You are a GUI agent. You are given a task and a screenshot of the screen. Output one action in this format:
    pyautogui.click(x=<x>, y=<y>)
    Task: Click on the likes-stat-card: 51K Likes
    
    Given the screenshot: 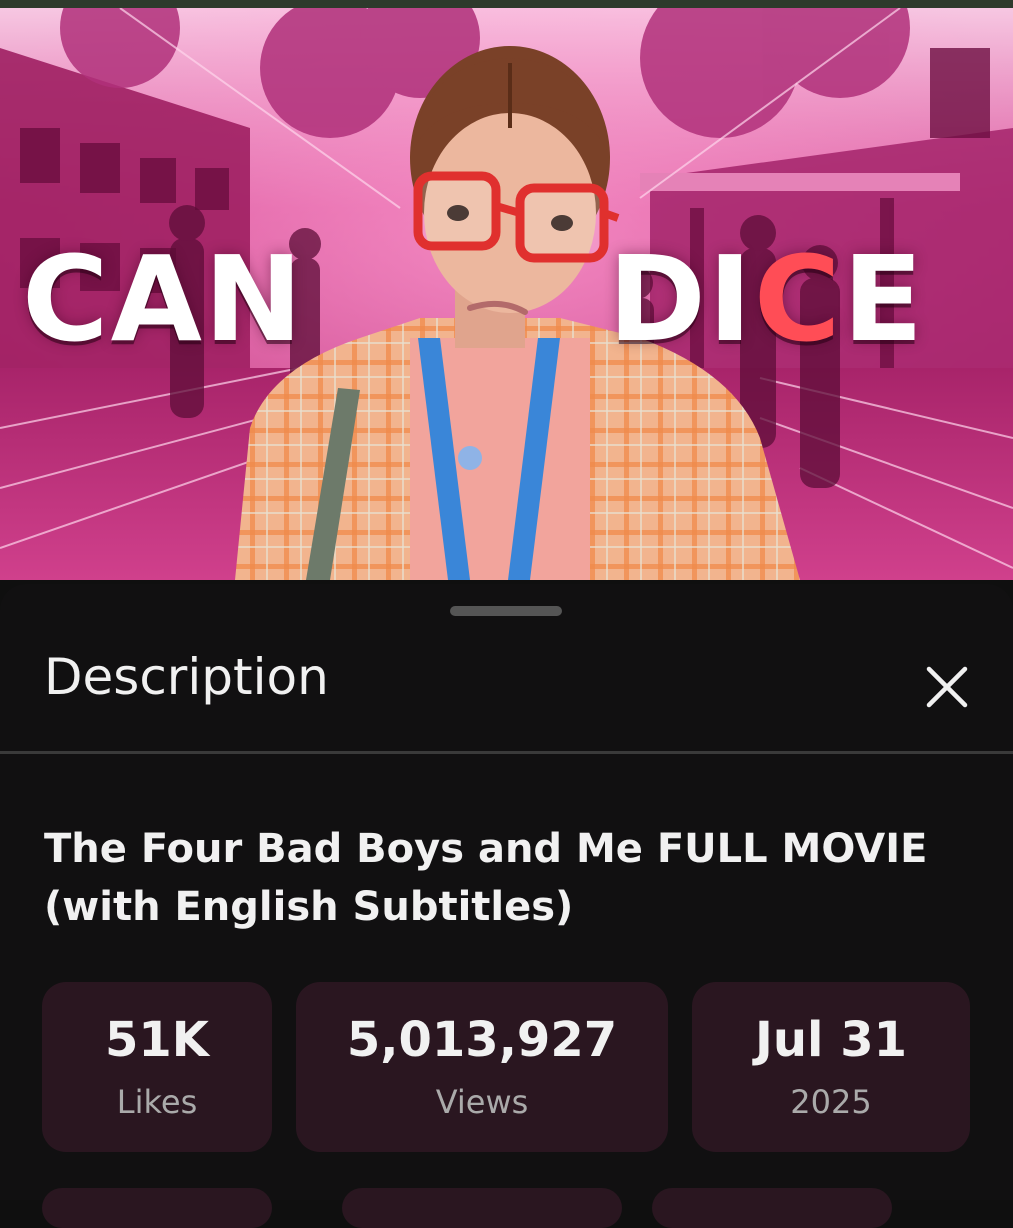 What is the action you would take?
    pyautogui.click(x=157, y=1067)
    